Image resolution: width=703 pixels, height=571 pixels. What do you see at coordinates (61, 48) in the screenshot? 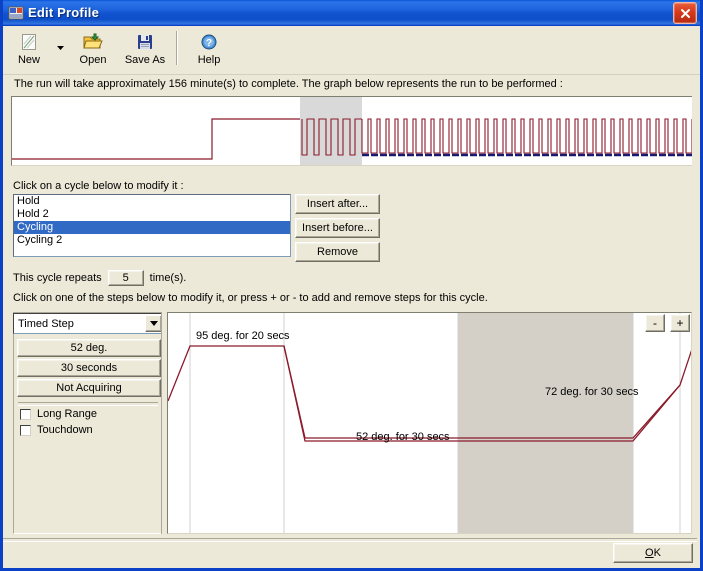
I see `new-dropdown-chevron-down-icon` at bounding box center [61, 48].